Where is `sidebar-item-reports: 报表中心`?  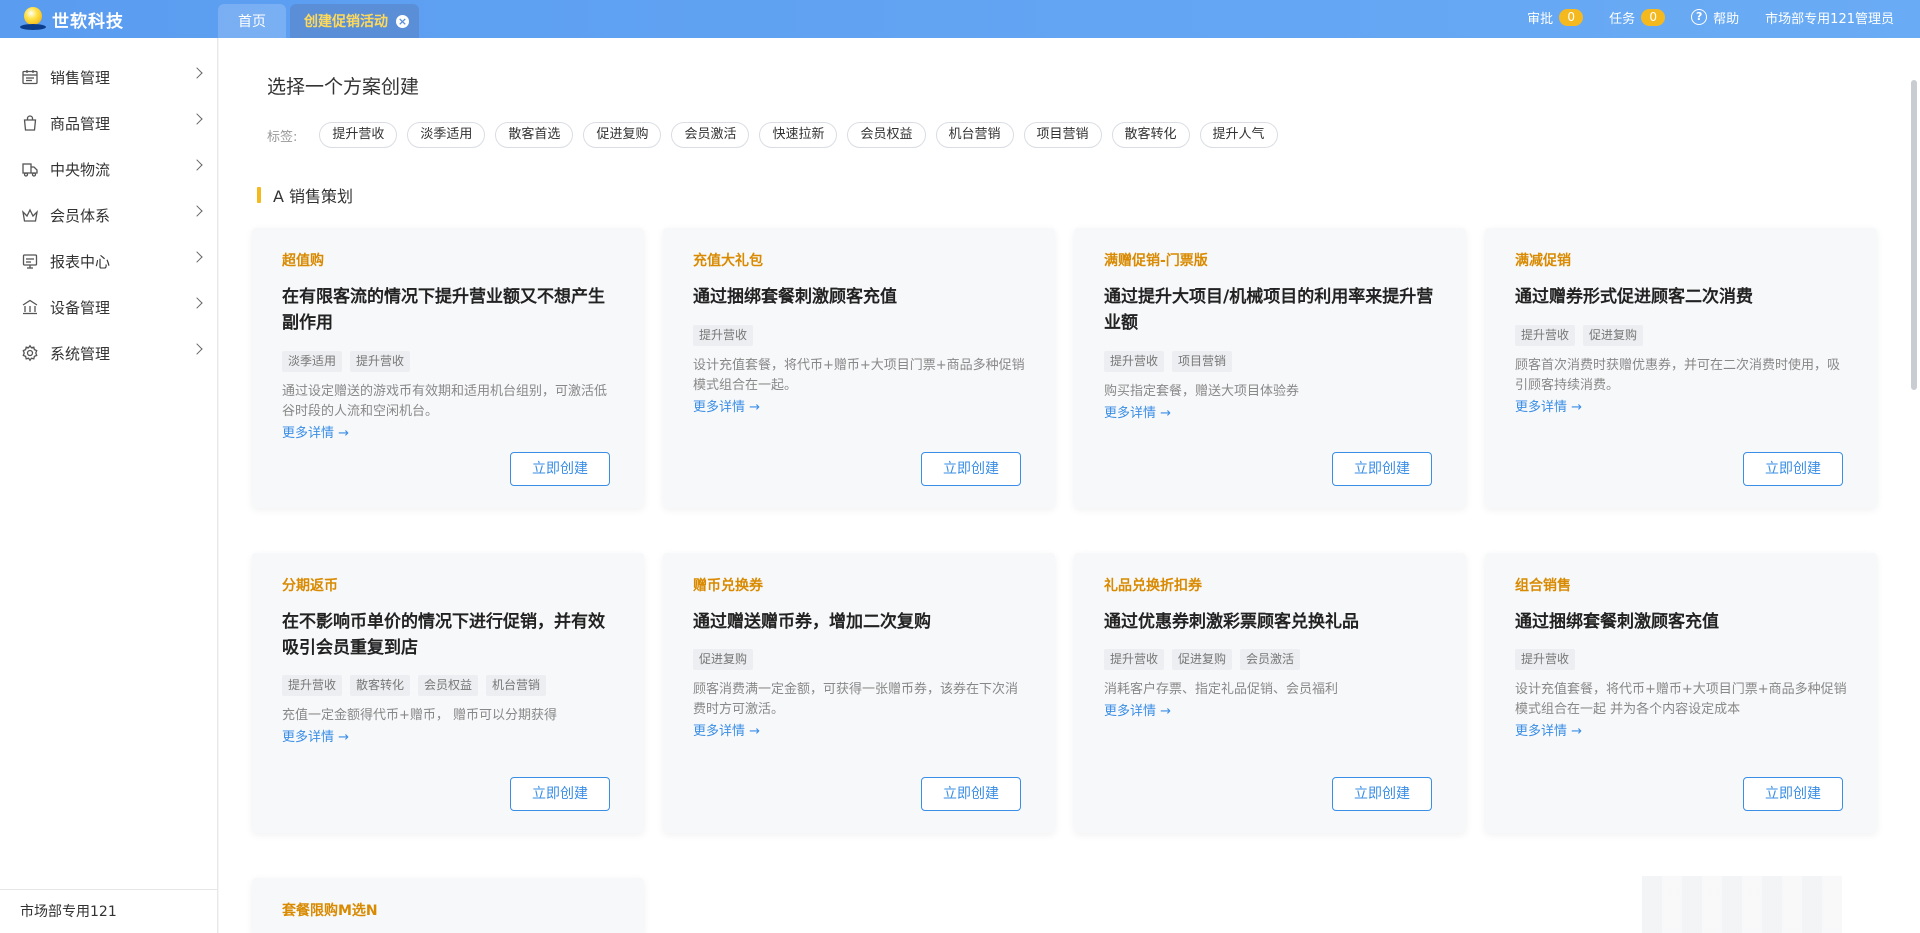
sidebar-item-reports: 报表中心 is located at coordinates (108, 261).